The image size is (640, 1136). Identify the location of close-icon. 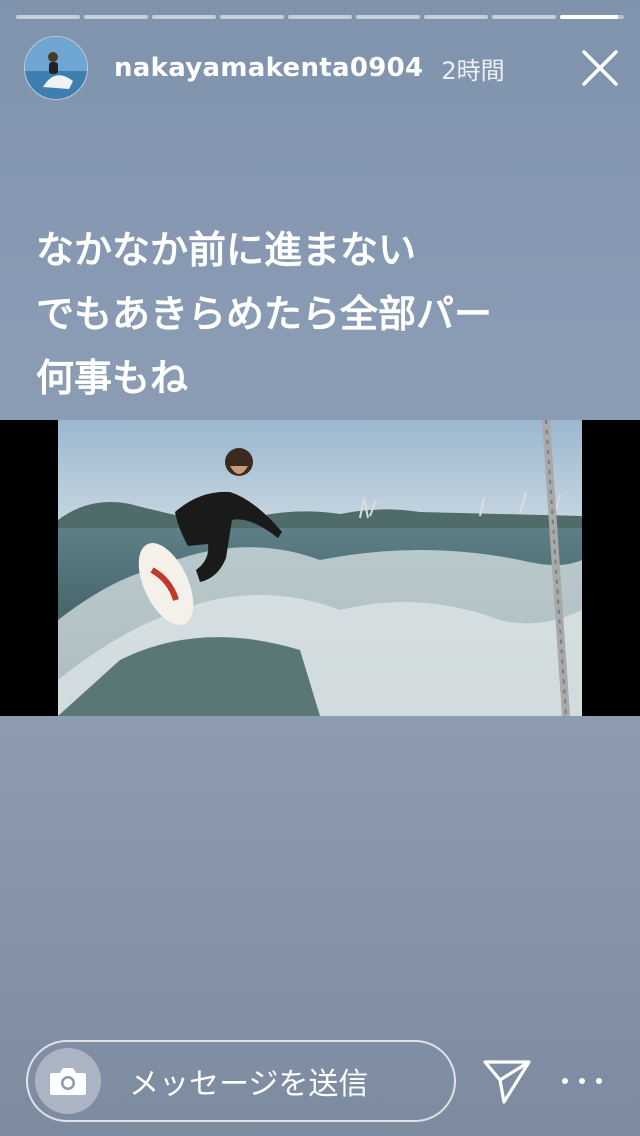
(600, 68).